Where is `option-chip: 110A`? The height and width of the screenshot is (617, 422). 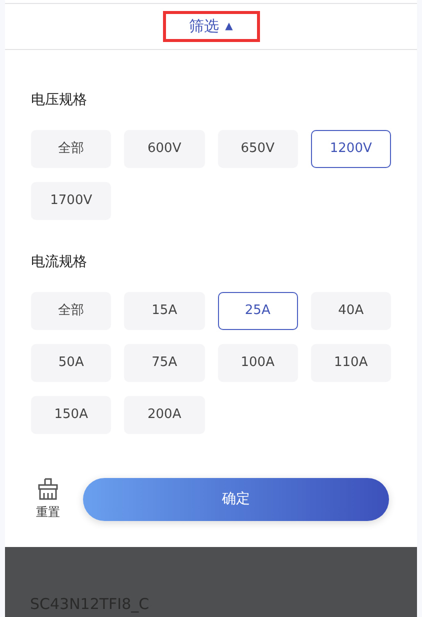
option-chip: 110A is located at coordinates (350, 363).